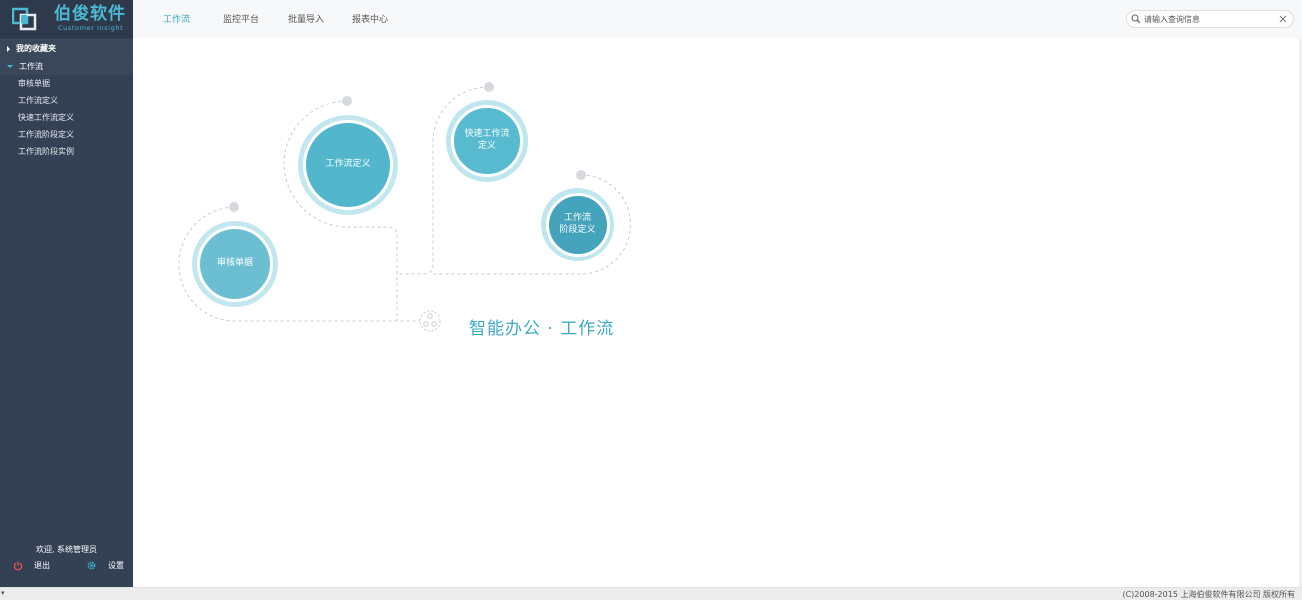 The image size is (1302, 600). Describe the element at coordinates (31, 565) in the screenshot. I see `logout-button: 退出` at that location.